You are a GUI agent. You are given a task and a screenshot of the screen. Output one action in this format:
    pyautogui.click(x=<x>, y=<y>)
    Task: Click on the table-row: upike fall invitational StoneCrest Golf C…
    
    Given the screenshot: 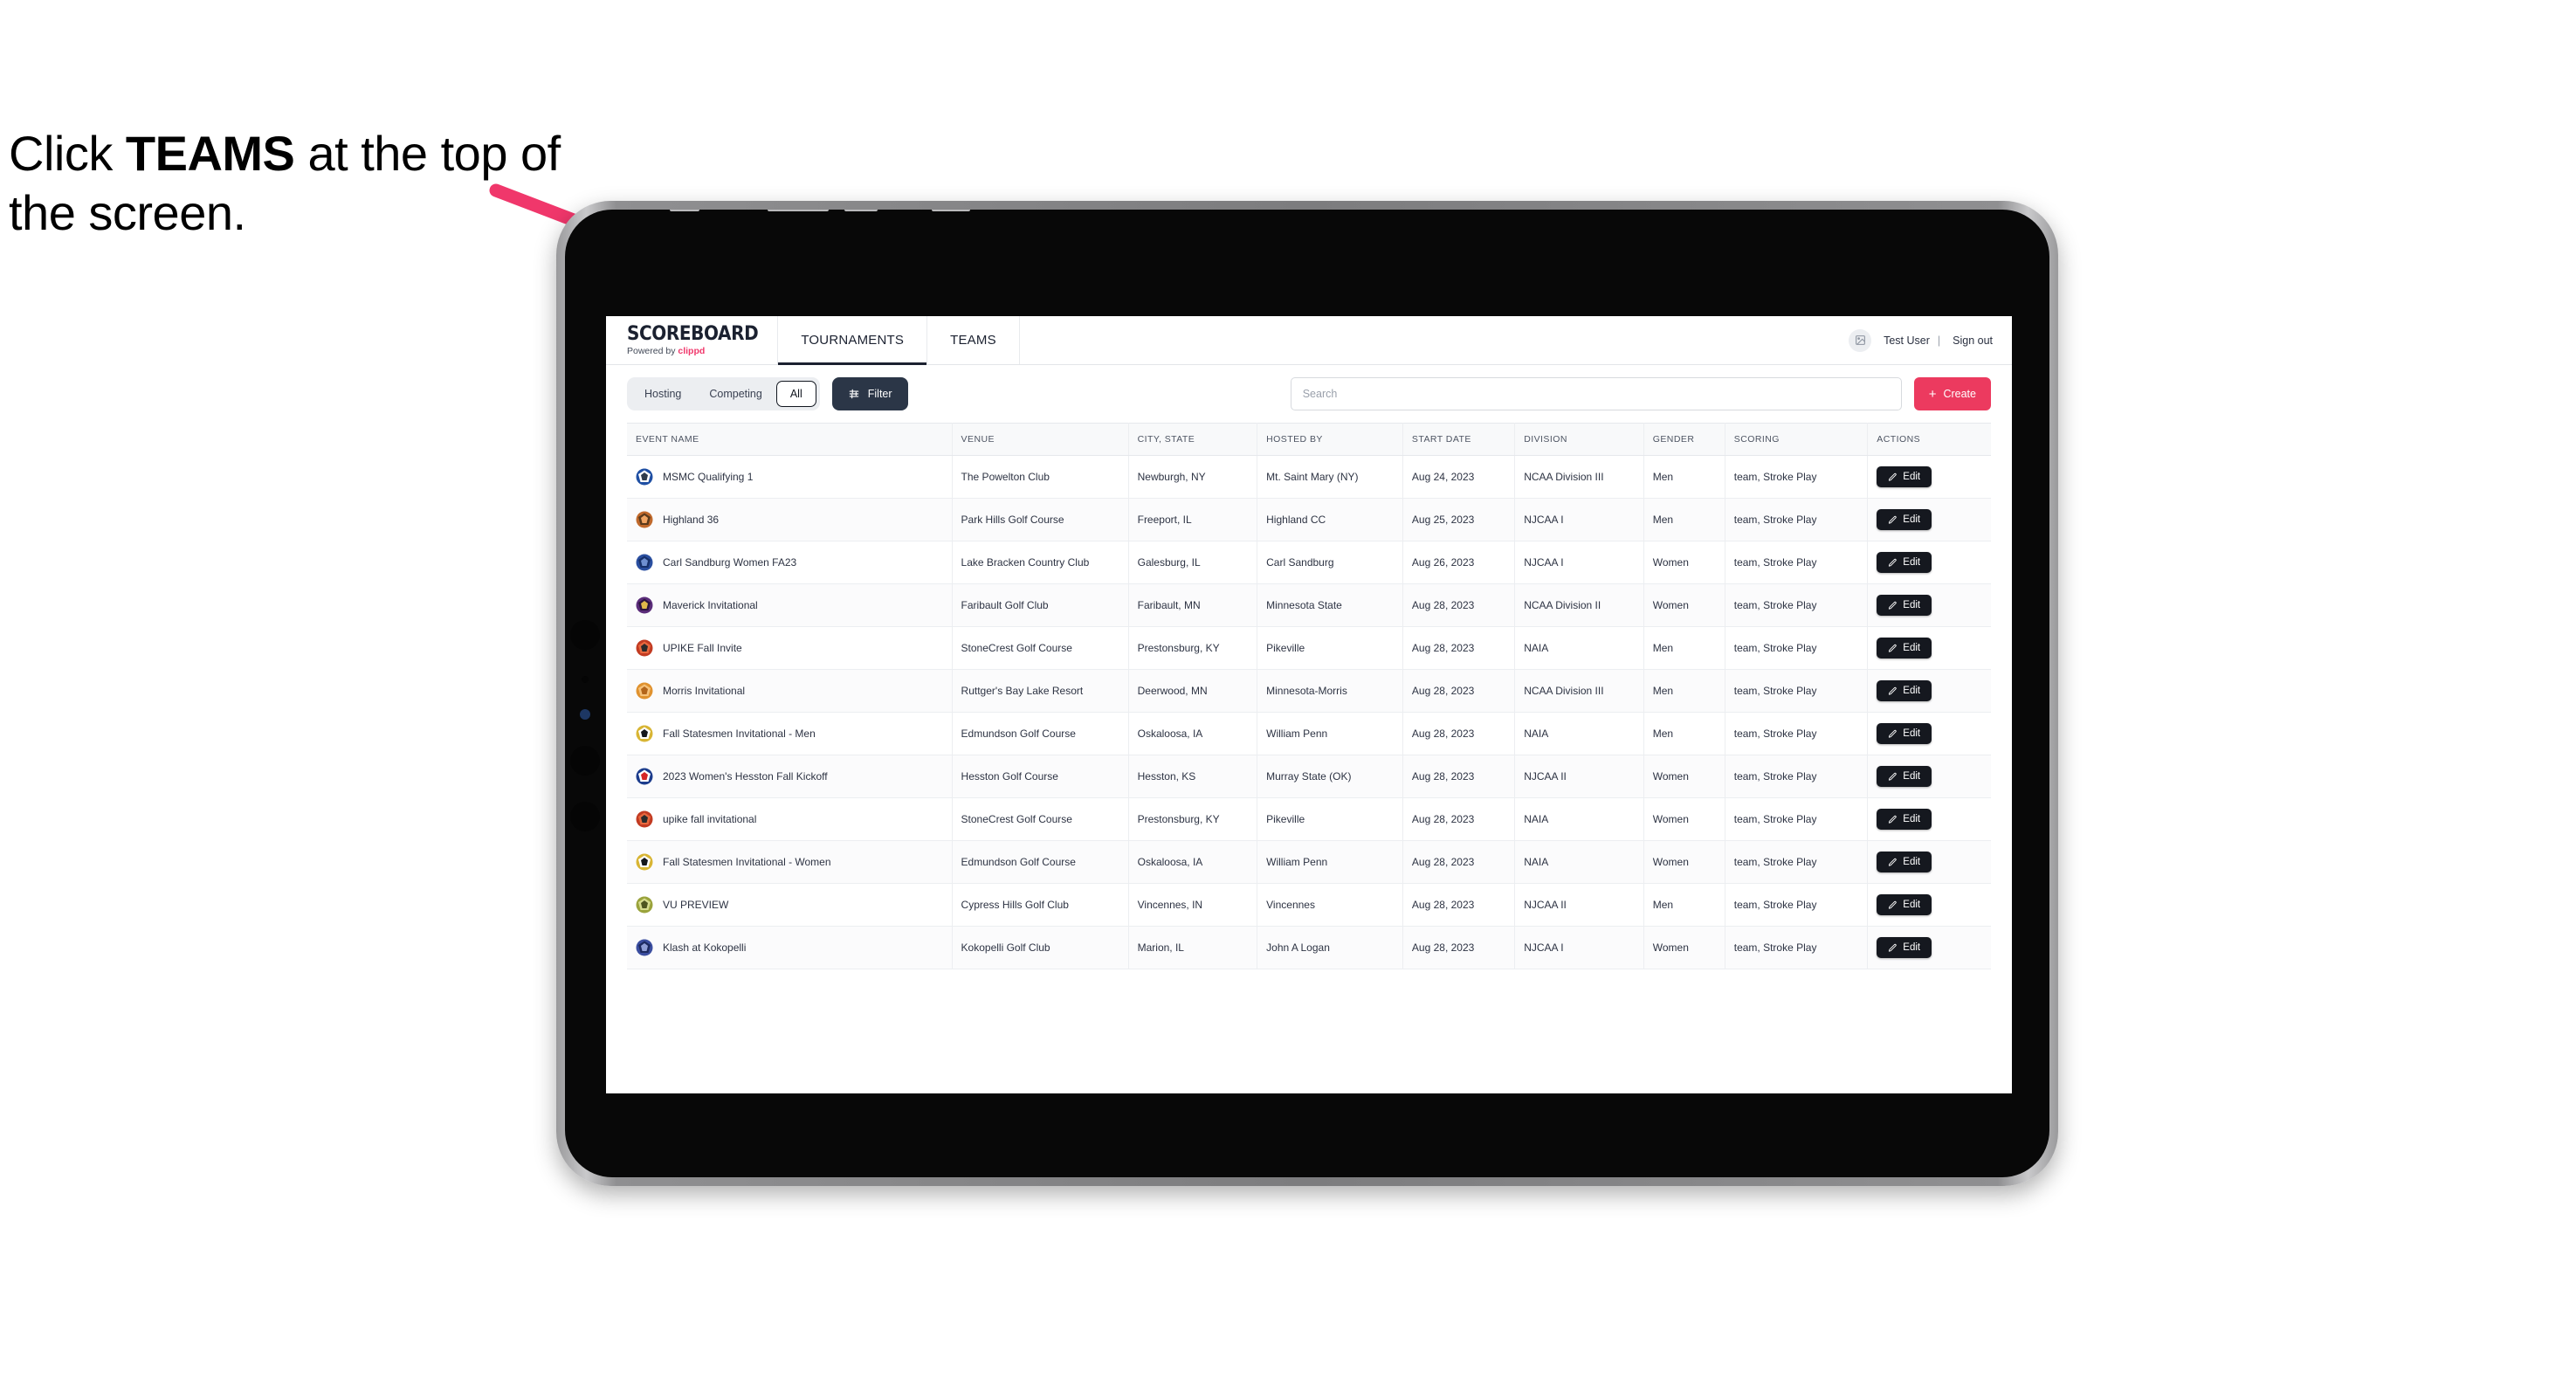 What is the action you would take?
    pyautogui.click(x=1309, y=819)
    